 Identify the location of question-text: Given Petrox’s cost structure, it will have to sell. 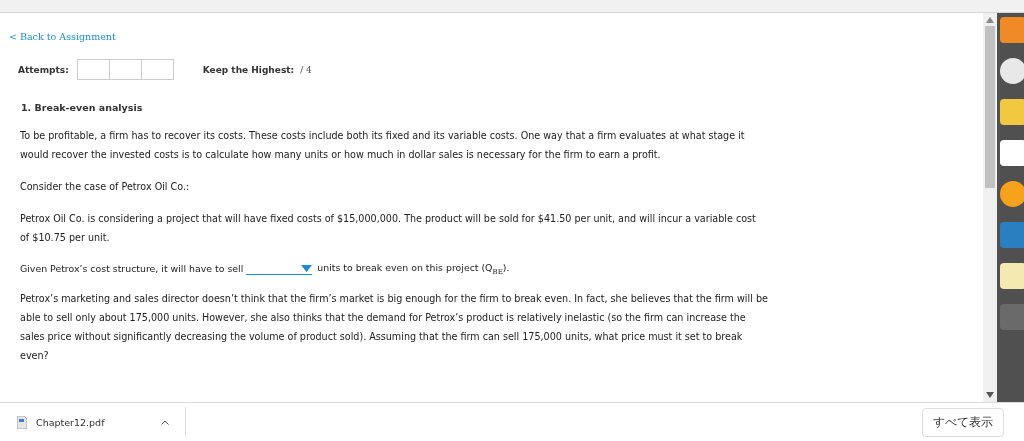
(132, 269).